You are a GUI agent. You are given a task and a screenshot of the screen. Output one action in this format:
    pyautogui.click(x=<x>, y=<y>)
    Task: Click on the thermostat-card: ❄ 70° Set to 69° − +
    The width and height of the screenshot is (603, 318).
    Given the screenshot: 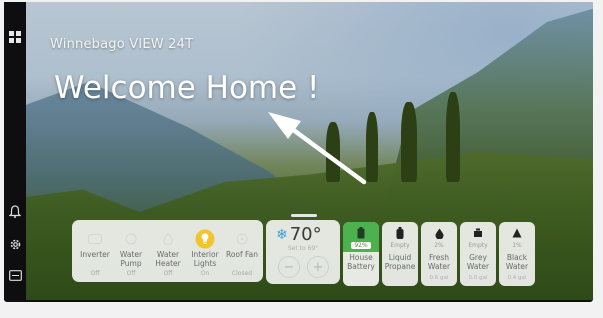 What is the action you would take?
    pyautogui.click(x=303, y=252)
    